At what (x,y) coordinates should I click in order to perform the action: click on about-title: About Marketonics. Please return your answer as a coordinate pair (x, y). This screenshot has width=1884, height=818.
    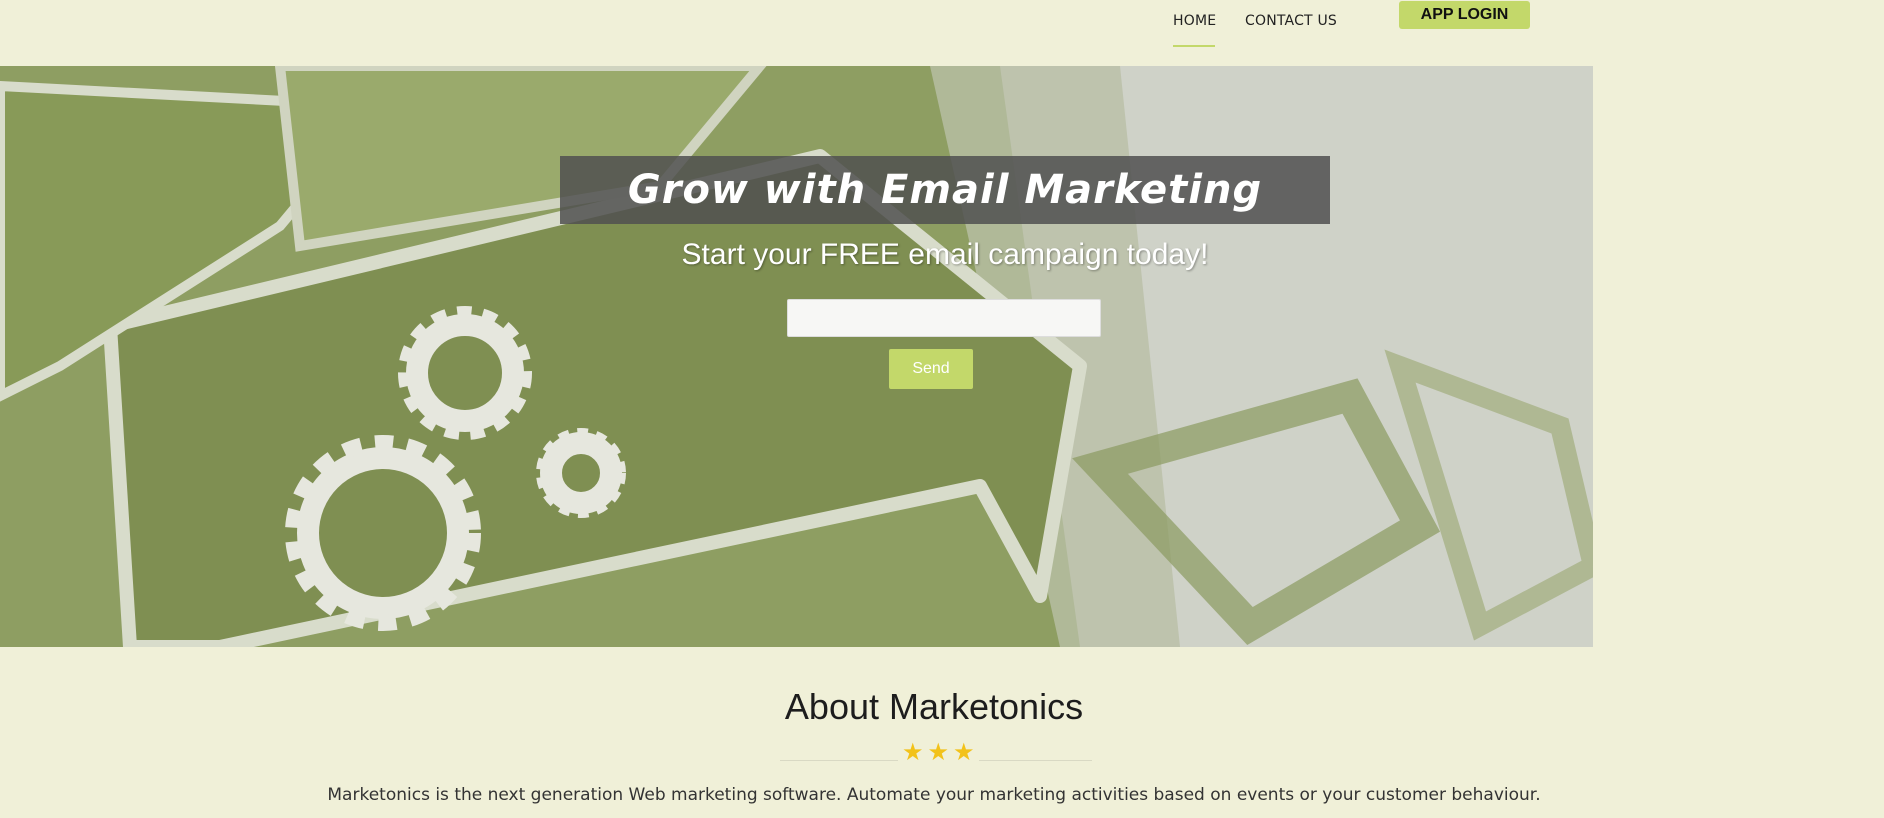
    Looking at the image, I should click on (934, 706).